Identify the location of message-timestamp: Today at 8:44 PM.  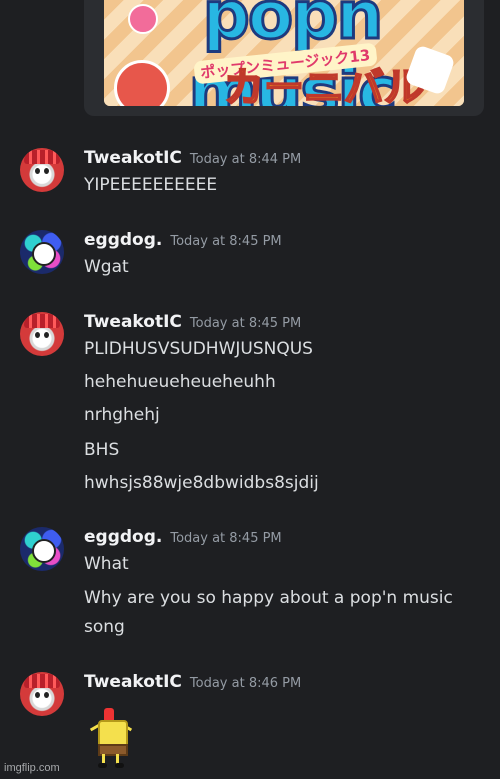
(245, 159).